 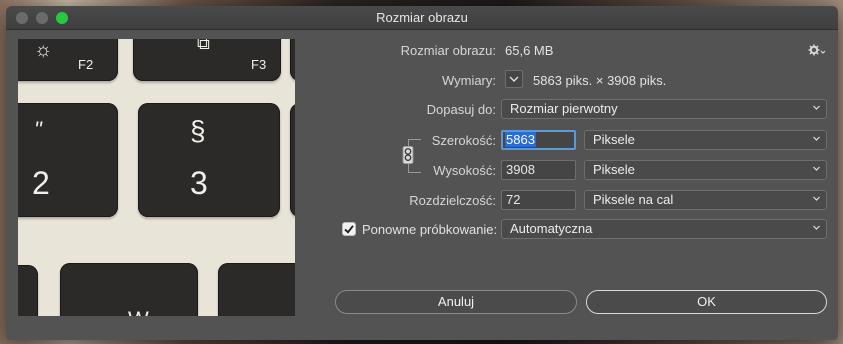 What do you see at coordinates (408, 155) in the screenshot?
I see `chain-link-icon` at bounding box center [408, 155].